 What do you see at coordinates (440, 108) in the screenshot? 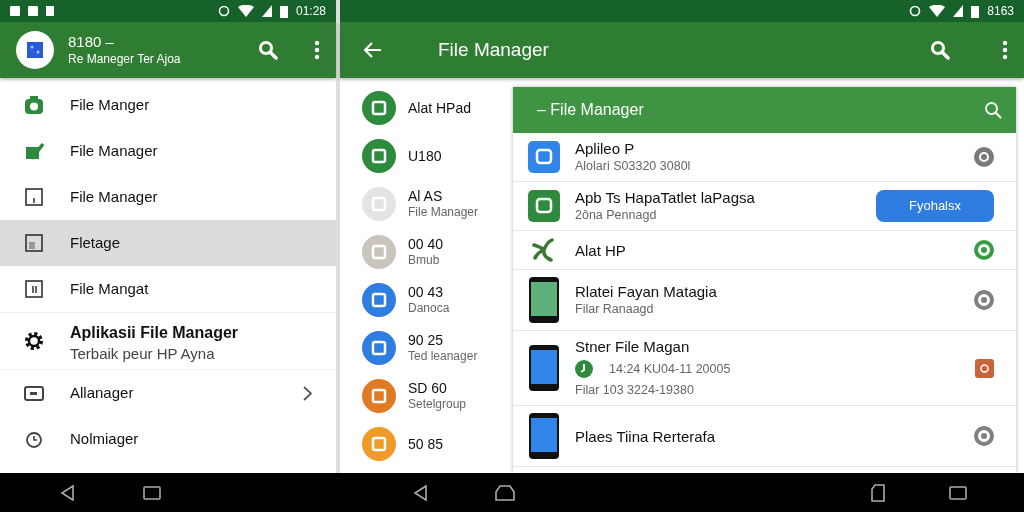
I see `item-title: Alat HPad` at bounding box center [440, 108].